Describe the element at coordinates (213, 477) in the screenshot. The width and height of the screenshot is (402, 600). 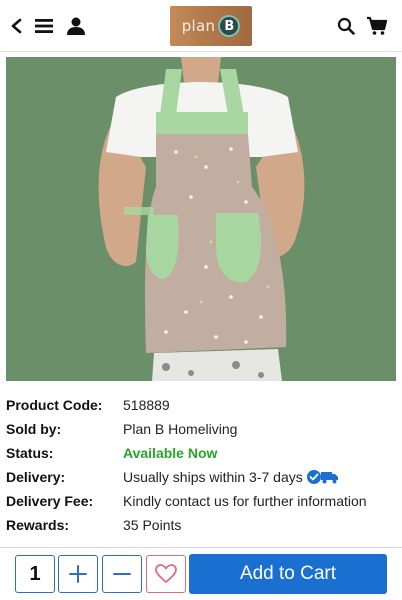
I see `delivery-text: Usually ships within 3-7 days` at that location.